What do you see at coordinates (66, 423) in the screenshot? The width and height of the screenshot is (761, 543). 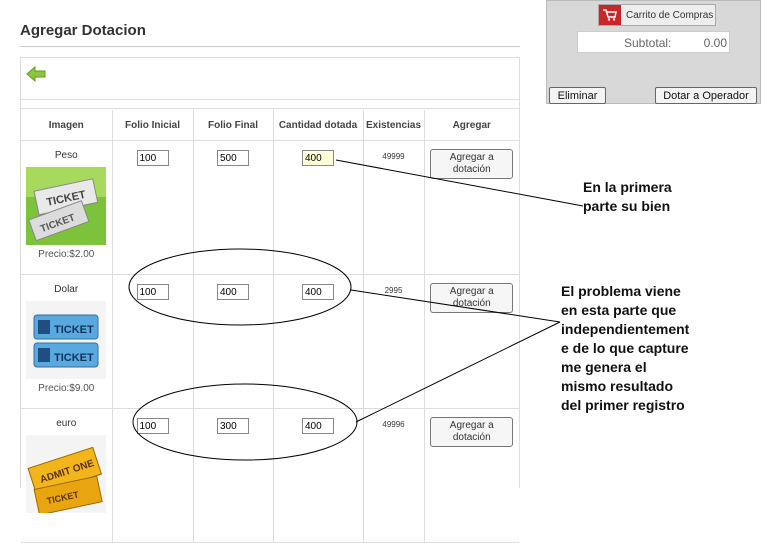 I see `product-name: euro` at bounding box center [66, 423].